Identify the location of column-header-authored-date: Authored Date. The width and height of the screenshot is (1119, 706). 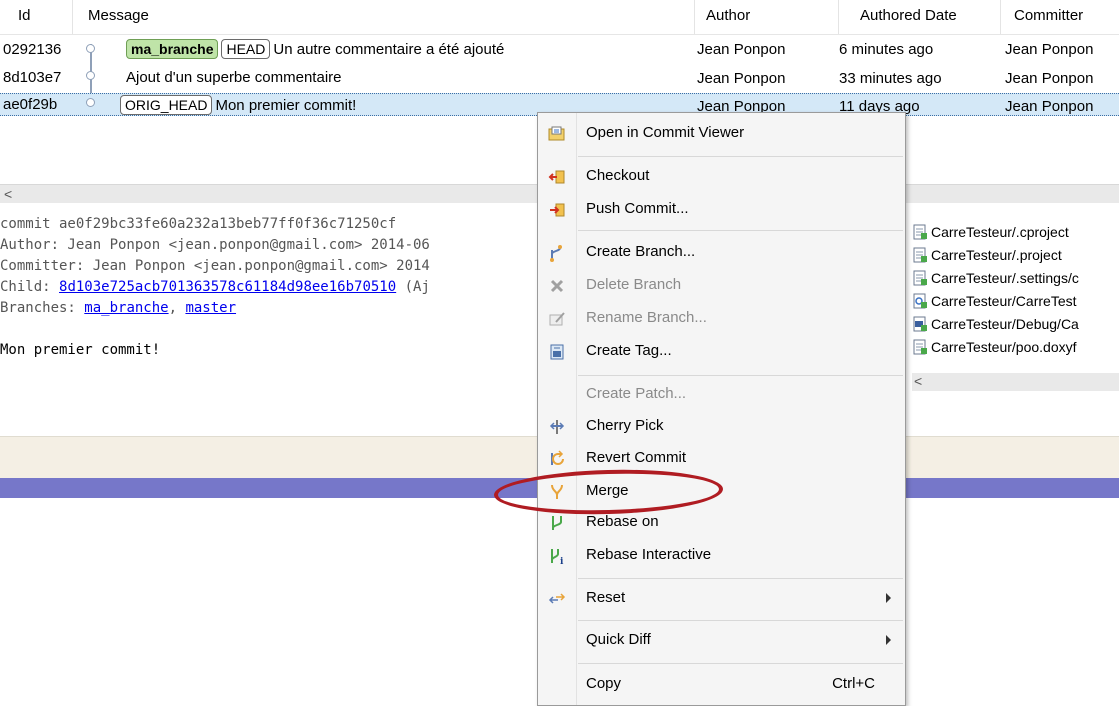
(908, 15).